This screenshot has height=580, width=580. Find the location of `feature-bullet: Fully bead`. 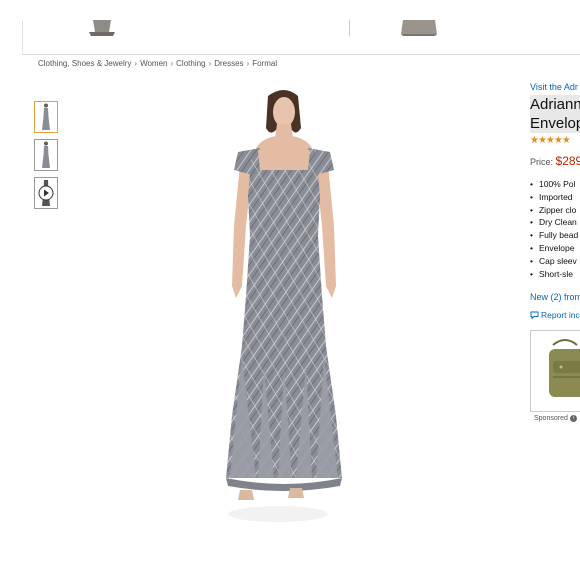

feature-bullet: Fully bead is located at coordinates (555, 235).